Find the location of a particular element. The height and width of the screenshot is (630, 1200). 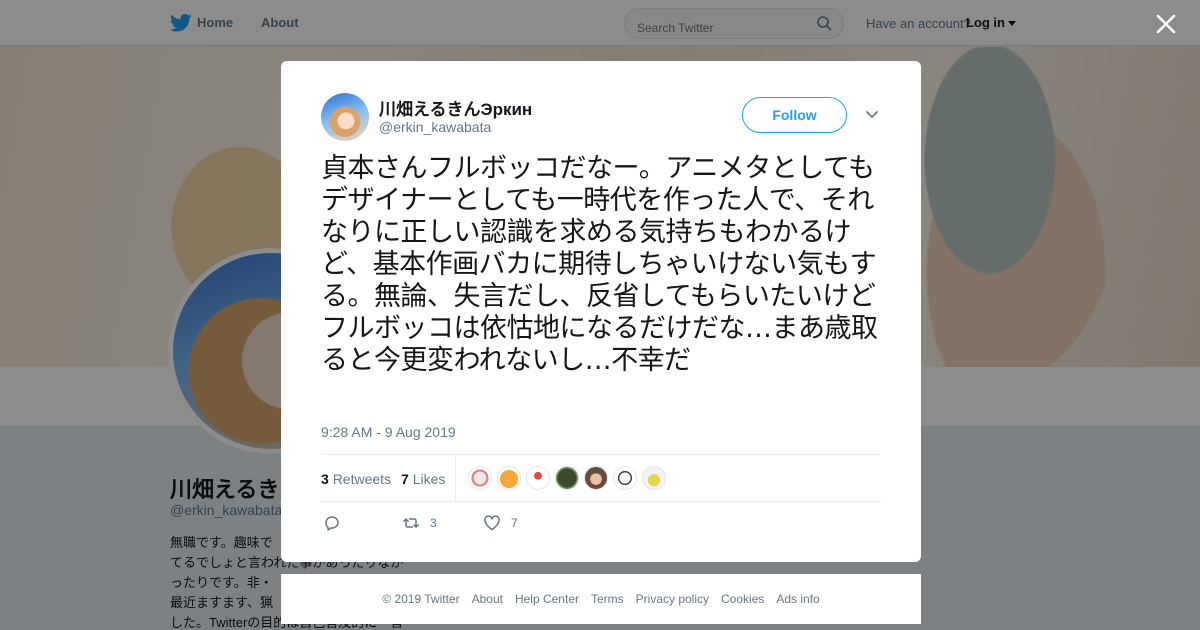

stats-divider is located at coordinates (455, 478).